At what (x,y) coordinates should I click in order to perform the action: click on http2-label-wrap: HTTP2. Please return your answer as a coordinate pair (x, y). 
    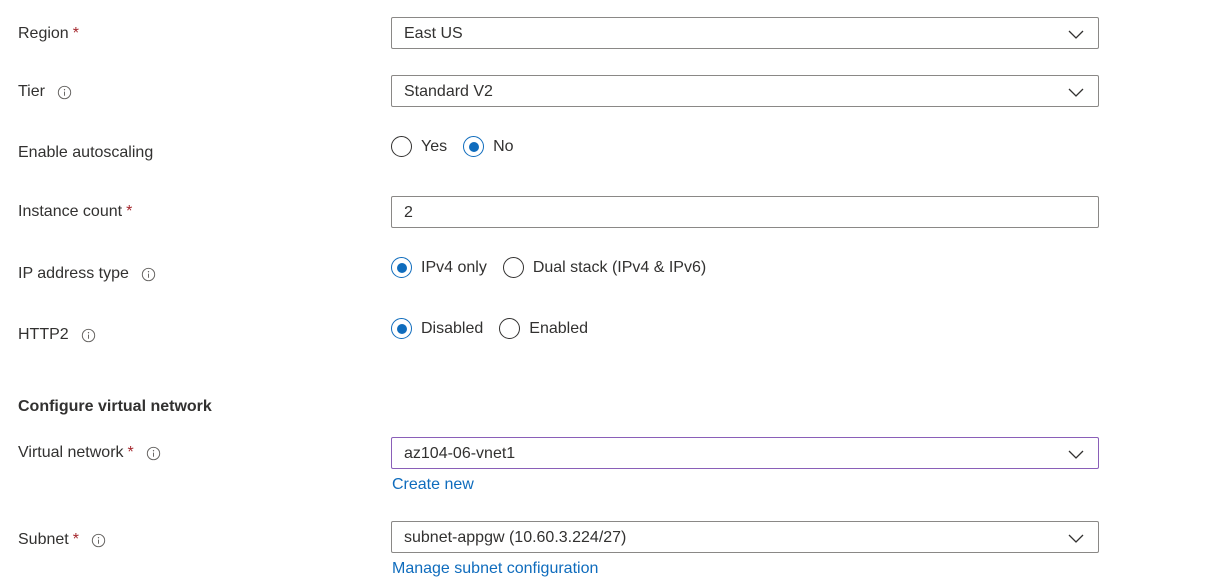
    Looking at the image, I should click on (57, 335).